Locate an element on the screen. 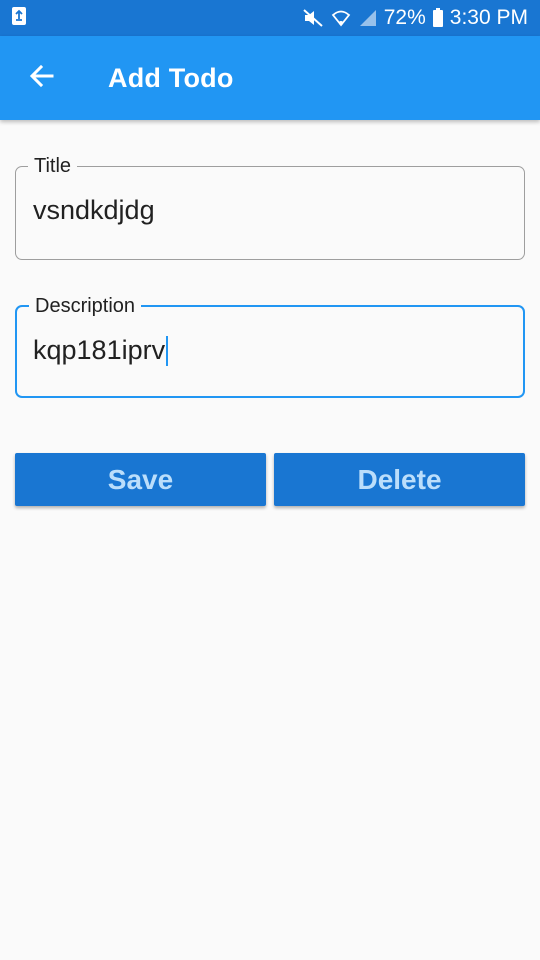  description-field-value: kqp181iprv is located at coordinates (99, 350).